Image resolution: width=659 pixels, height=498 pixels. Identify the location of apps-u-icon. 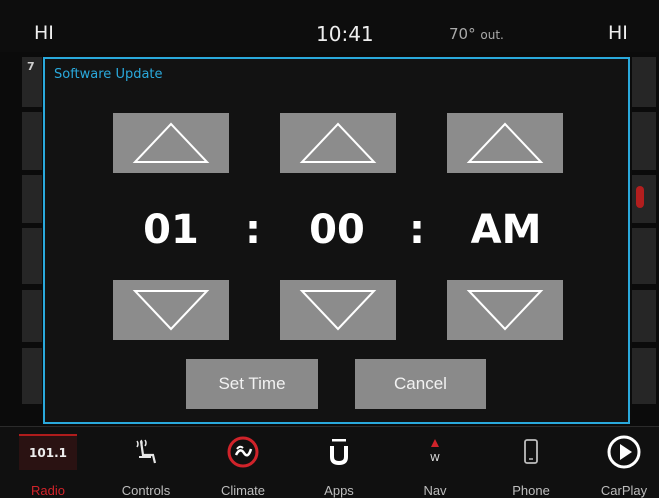
(339, 452).